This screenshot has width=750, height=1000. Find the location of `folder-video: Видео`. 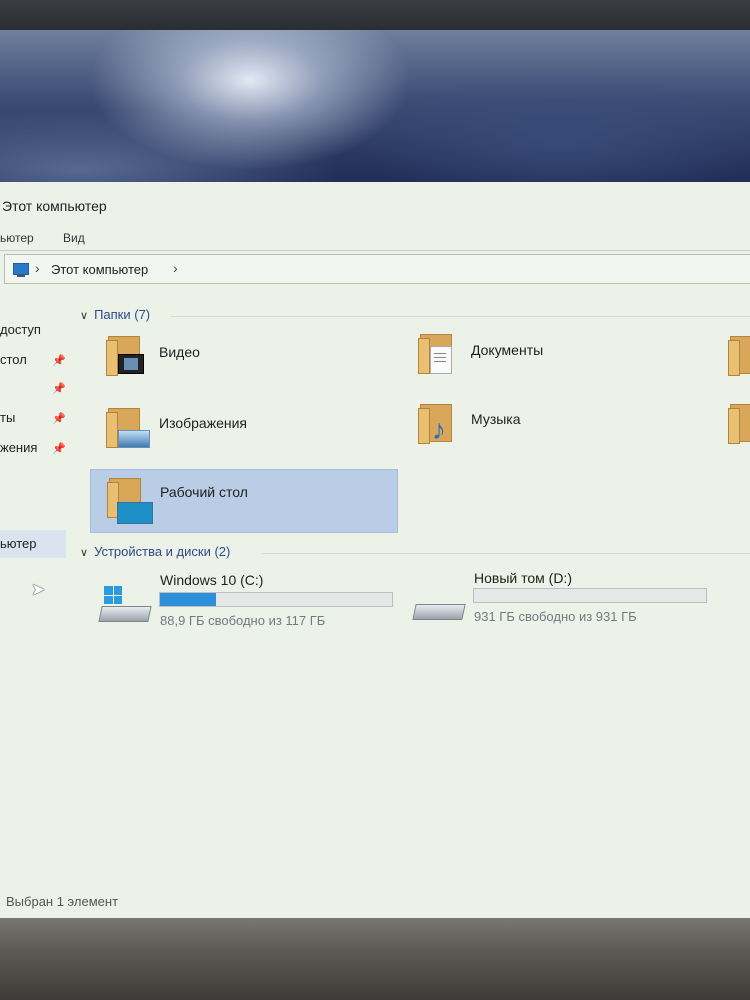

folder-video: Видео is located at coordinates (237, 360).